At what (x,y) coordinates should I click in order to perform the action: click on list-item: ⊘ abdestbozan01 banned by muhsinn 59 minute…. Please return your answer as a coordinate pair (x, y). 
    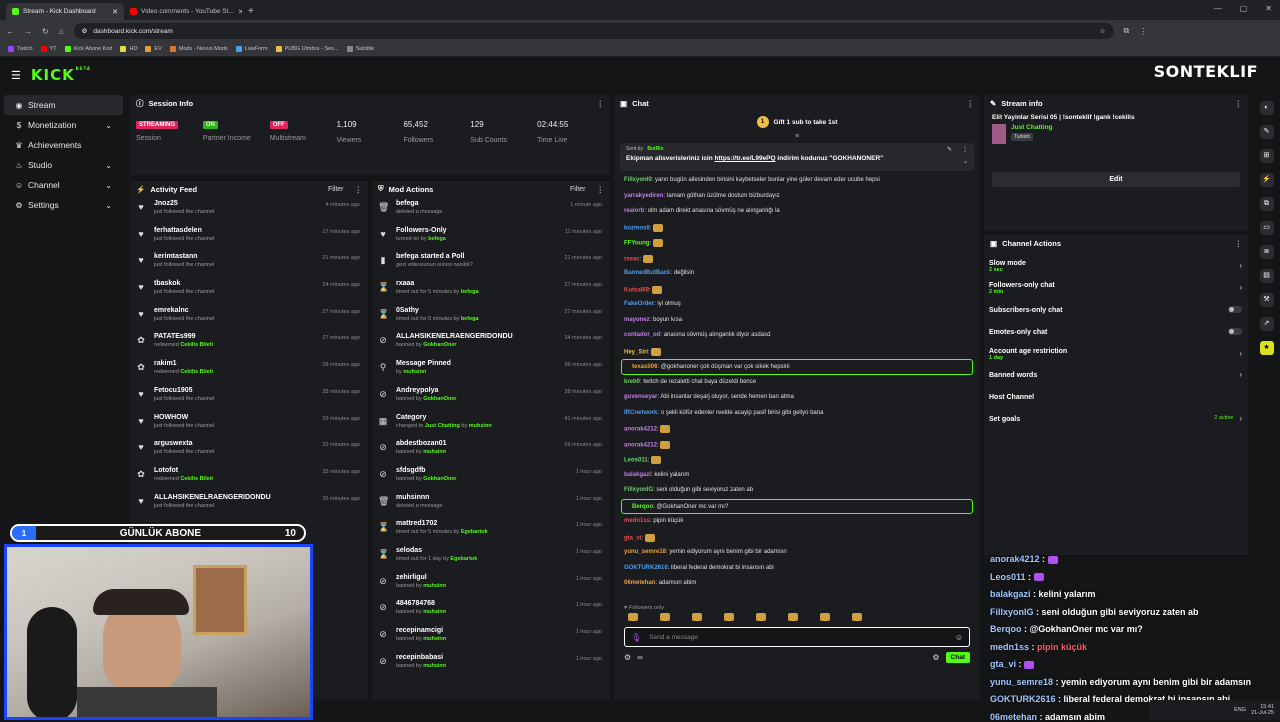
    Looking at the image, I should click on (491, 450).